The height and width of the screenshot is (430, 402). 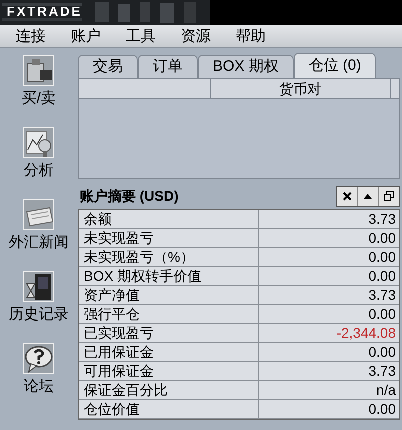 What do you see at coordinates (86, 36) in the screenshot?
I see `menu-item: 账户` at bounding box center [86, 36].